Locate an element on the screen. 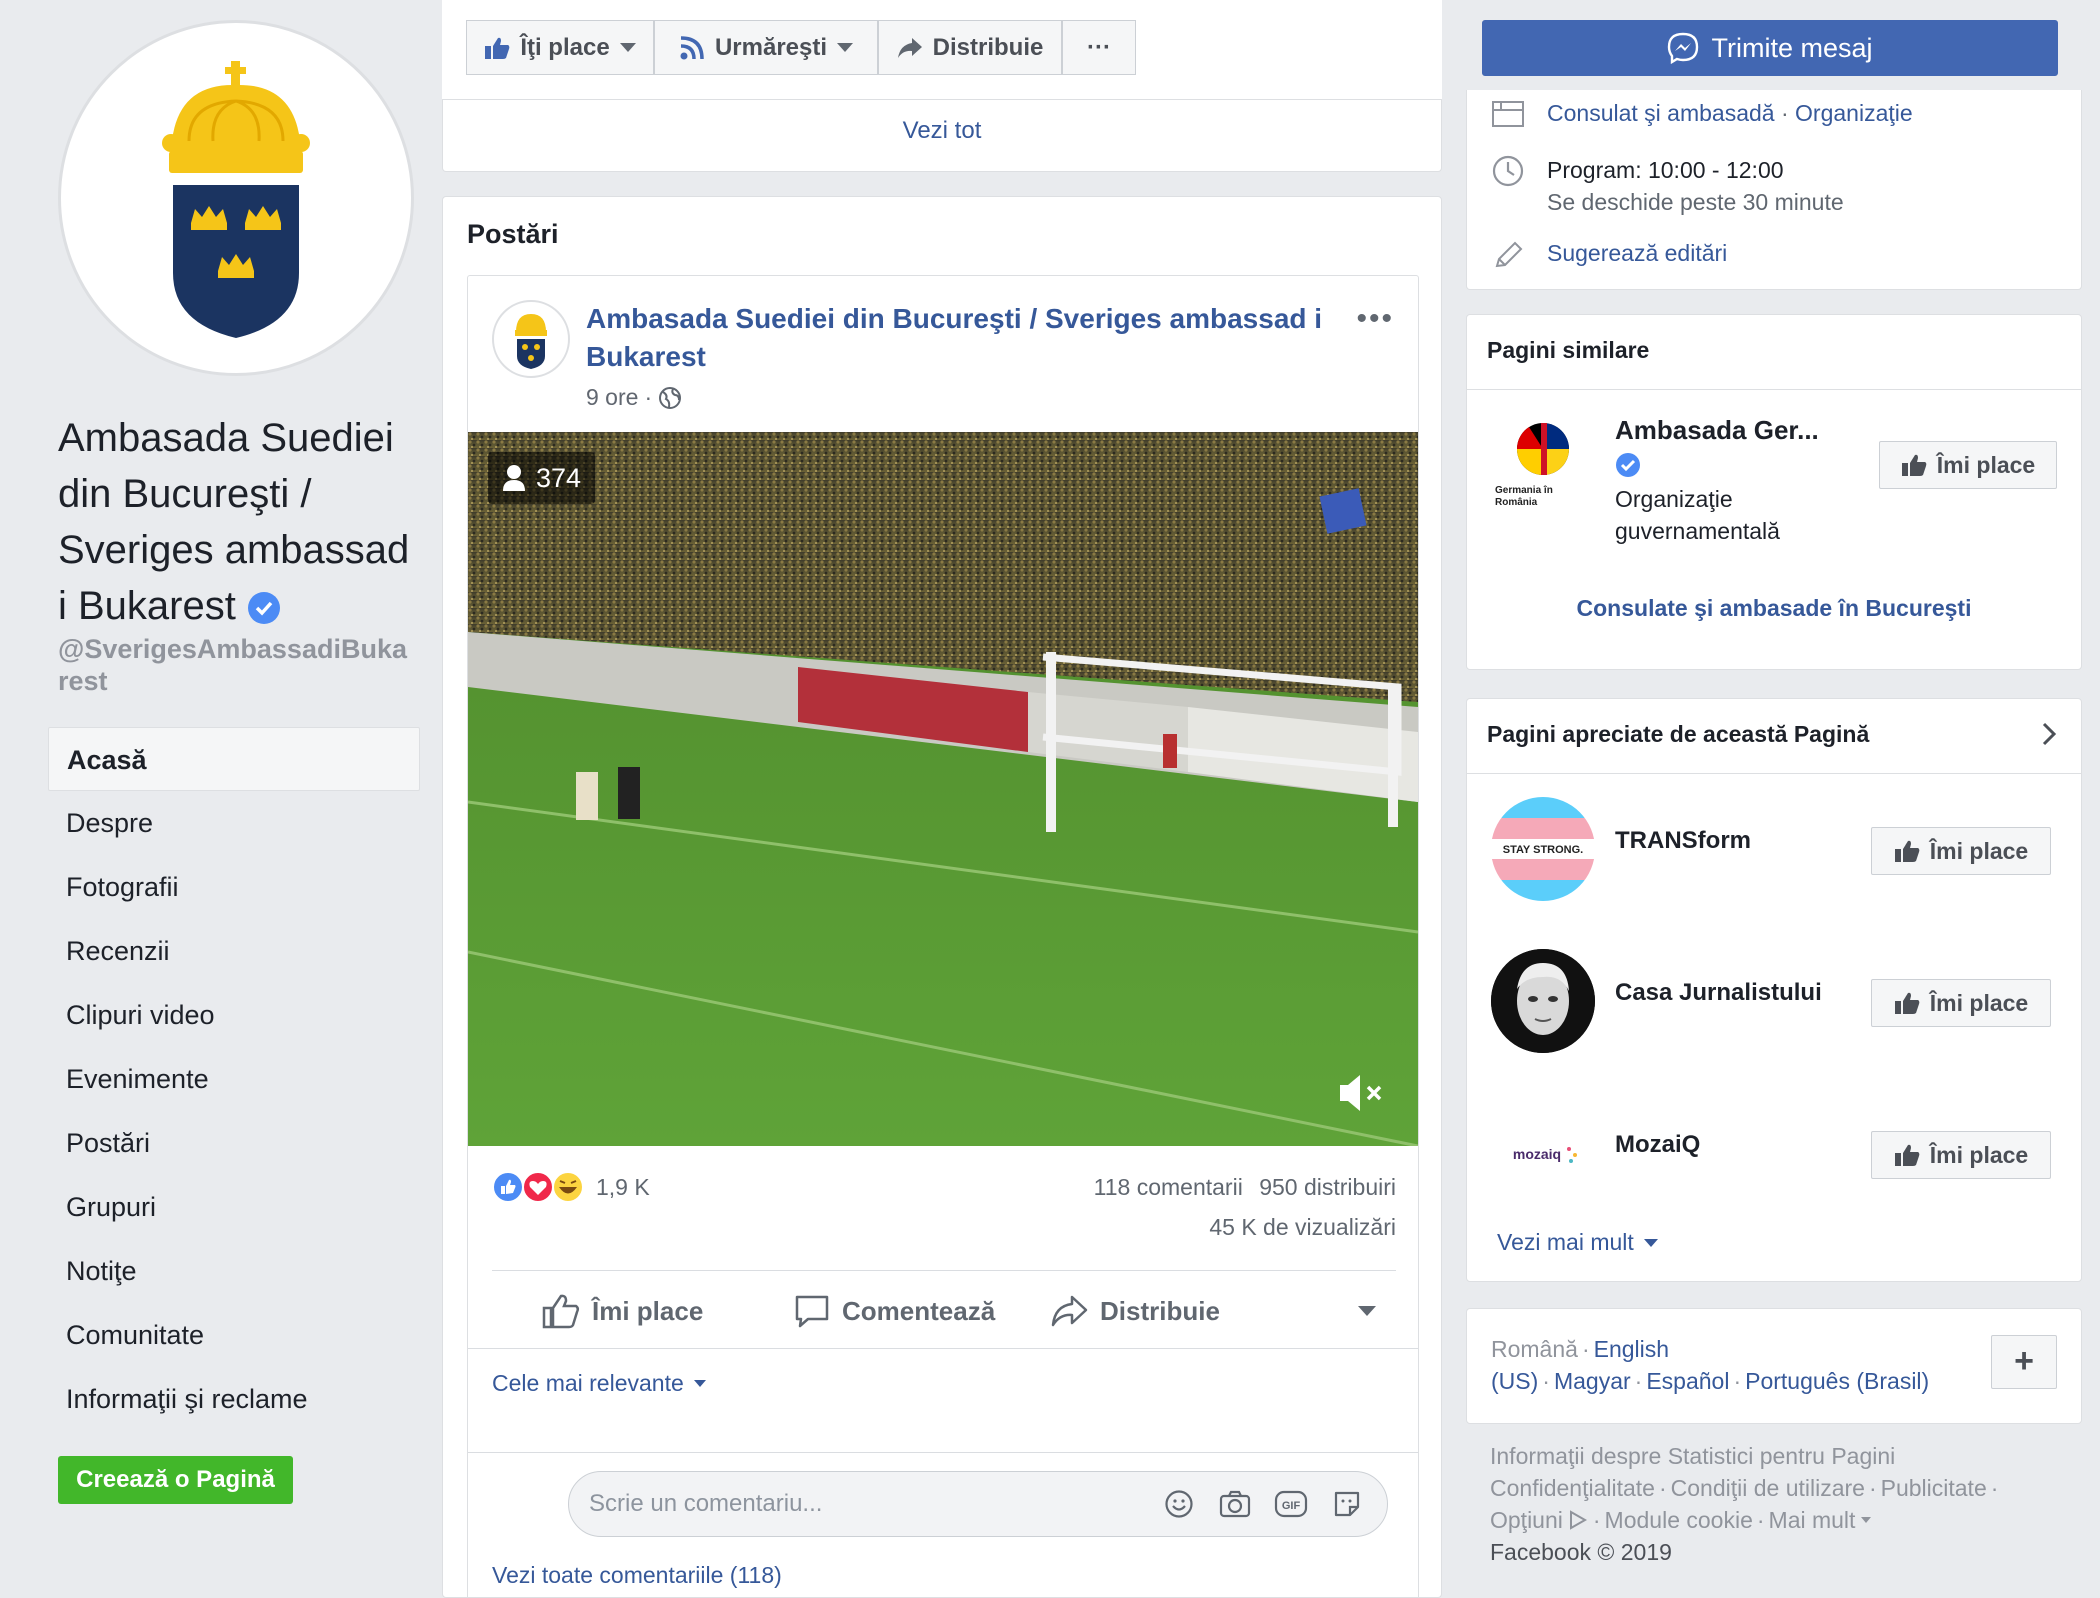 The height and width of the screenshot is (1598, 2100). casa-jurnalistului-avatar is located at coordinates (1543, 1001).